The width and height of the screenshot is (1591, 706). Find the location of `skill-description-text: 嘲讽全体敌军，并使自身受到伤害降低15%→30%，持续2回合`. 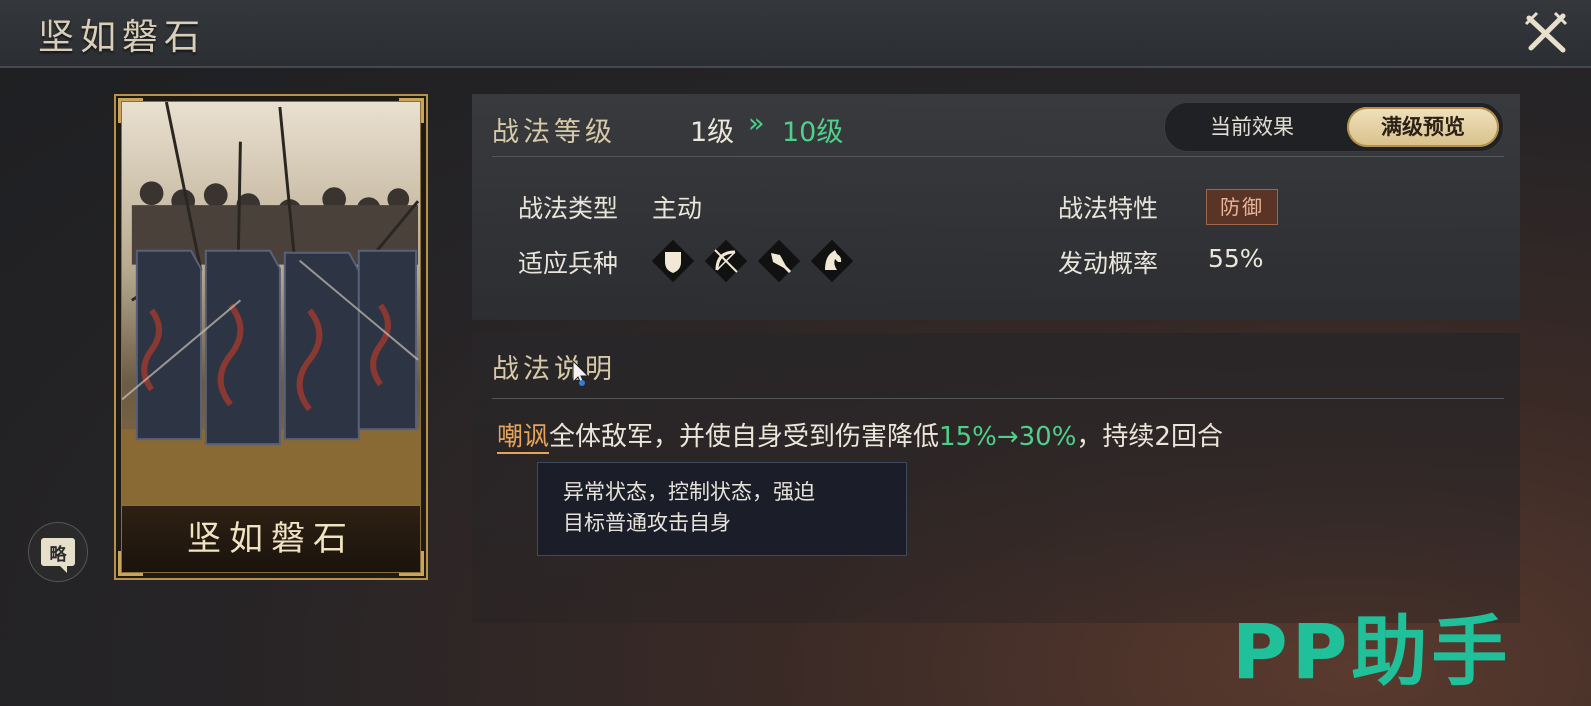

skill-description-text: 嘲讽全体敌军，并使自身受到伤害降低15%→30%，持续2回合 is located at coordinates (860, 435).